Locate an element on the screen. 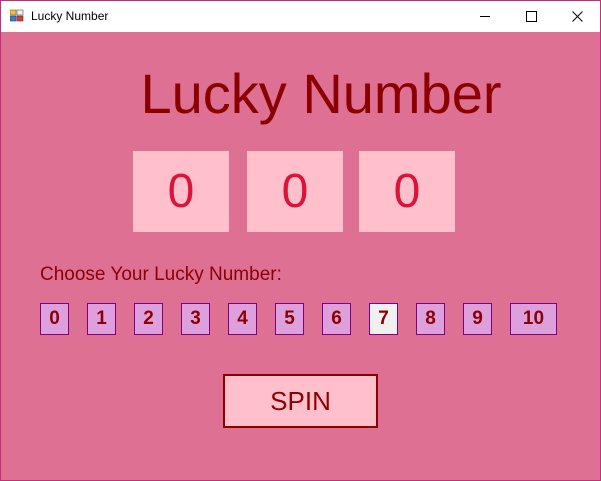  close-icon is located at coordinates (577, 16).